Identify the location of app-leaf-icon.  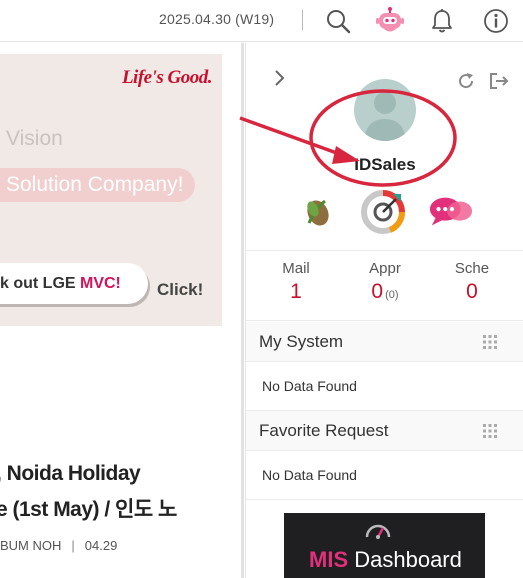
(318, 212).